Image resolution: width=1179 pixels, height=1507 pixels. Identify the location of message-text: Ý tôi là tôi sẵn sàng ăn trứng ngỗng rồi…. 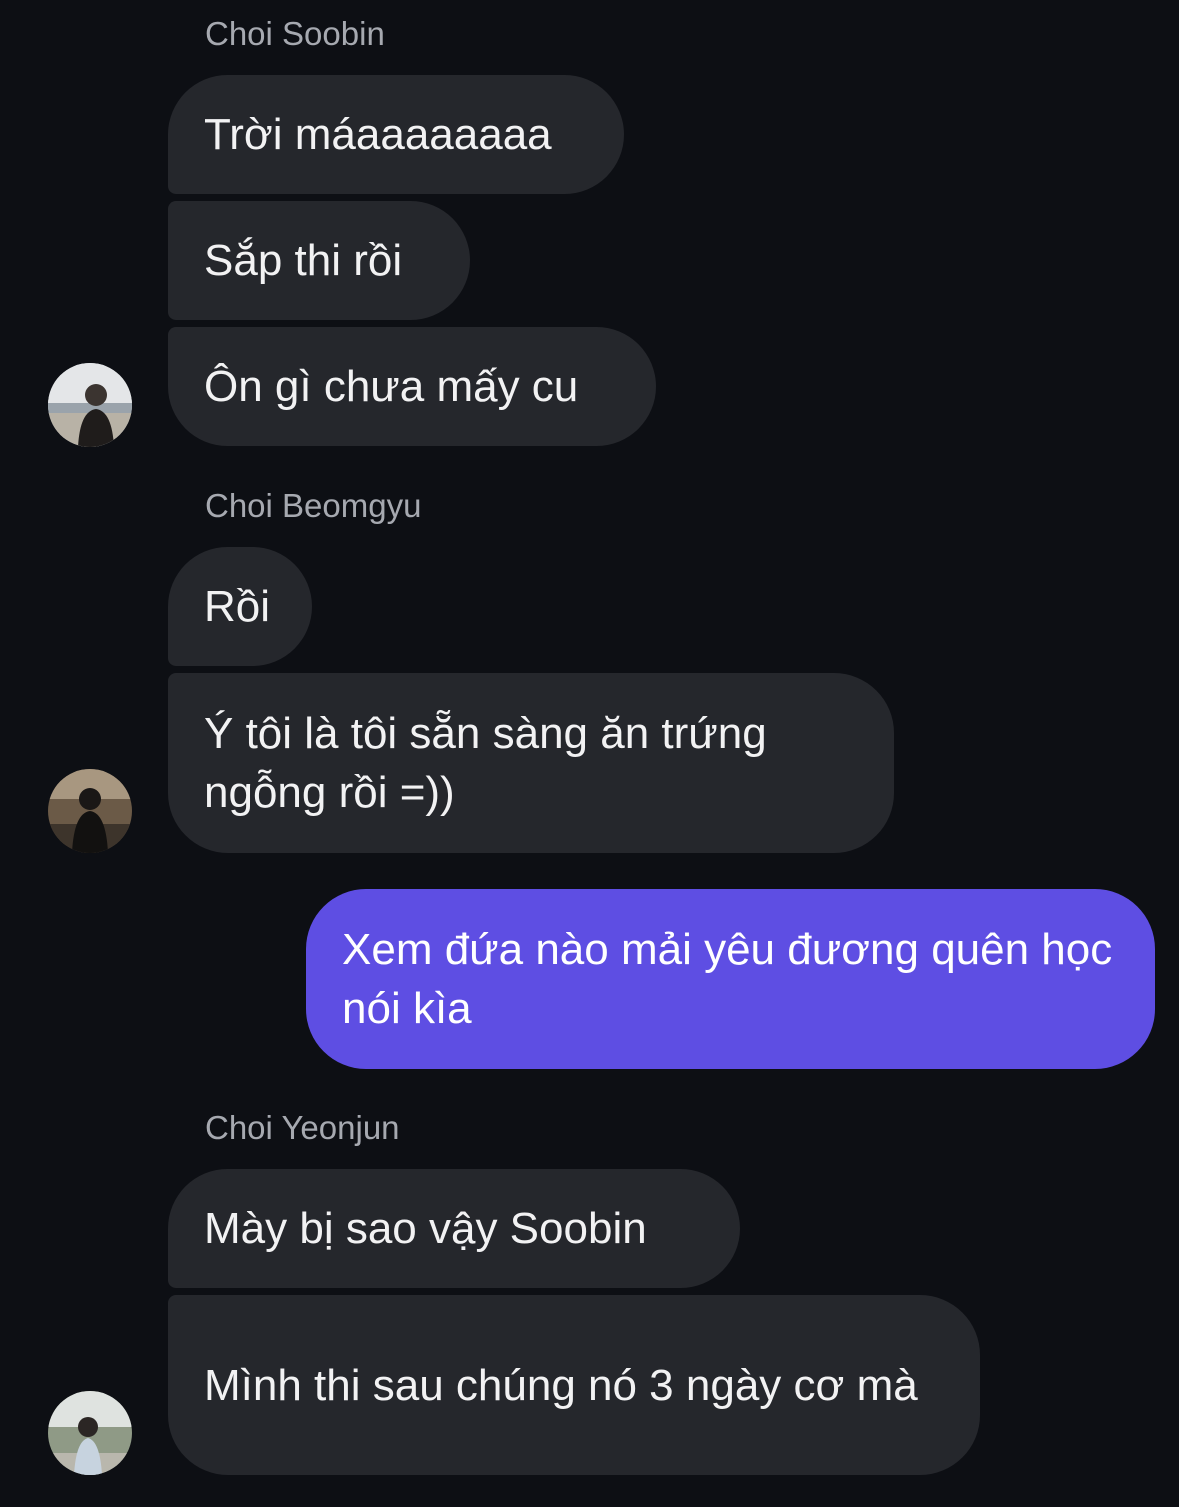
(485, 763).